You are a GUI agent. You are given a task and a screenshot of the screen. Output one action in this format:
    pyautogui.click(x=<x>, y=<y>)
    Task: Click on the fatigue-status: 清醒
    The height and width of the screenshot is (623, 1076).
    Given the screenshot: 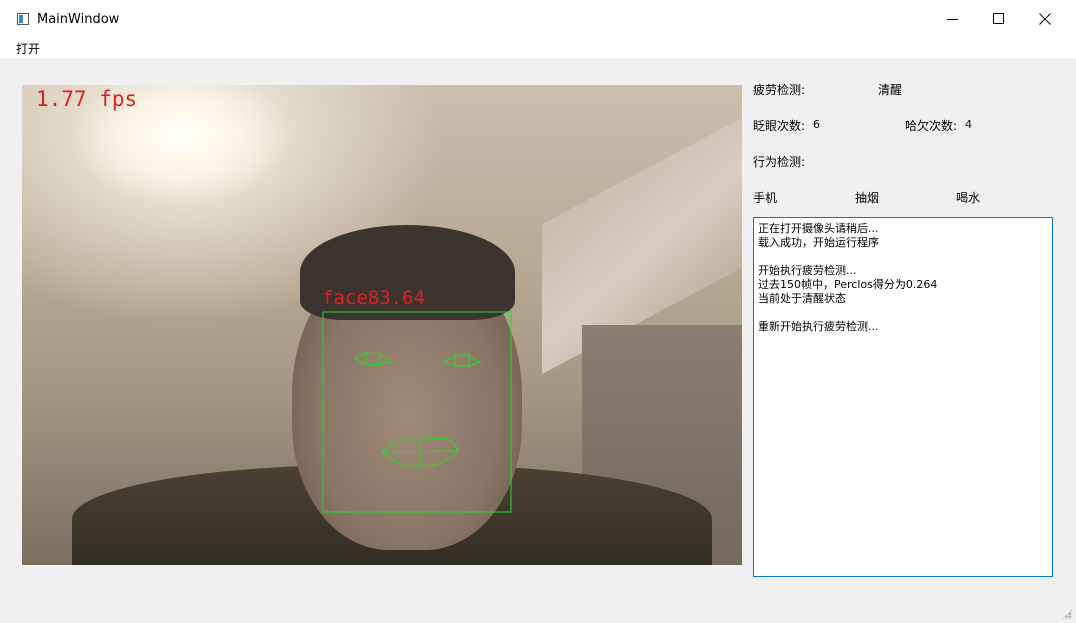 What is the action you would take?
    pyautogui.click(x=890, y=90)
    